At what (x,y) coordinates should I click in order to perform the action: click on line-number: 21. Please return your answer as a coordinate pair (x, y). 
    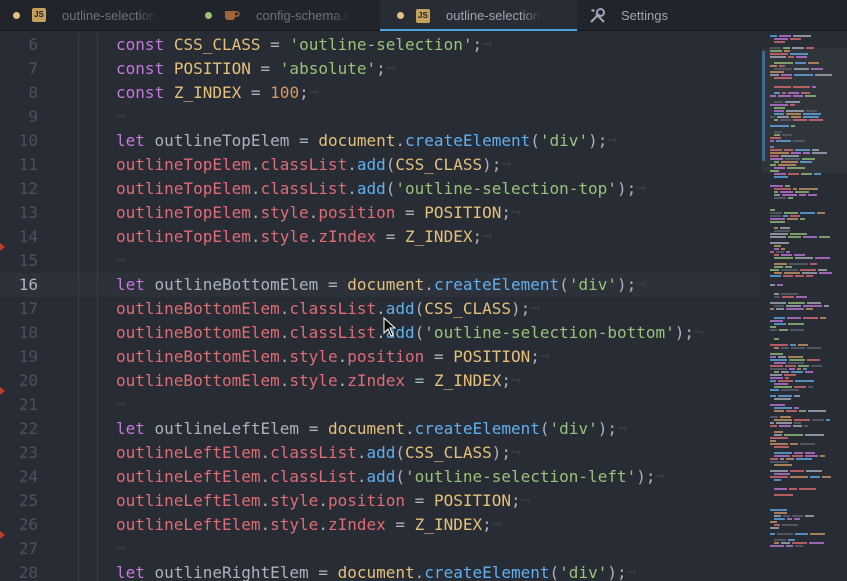
    Looking at the image, I should click on (19, 405).